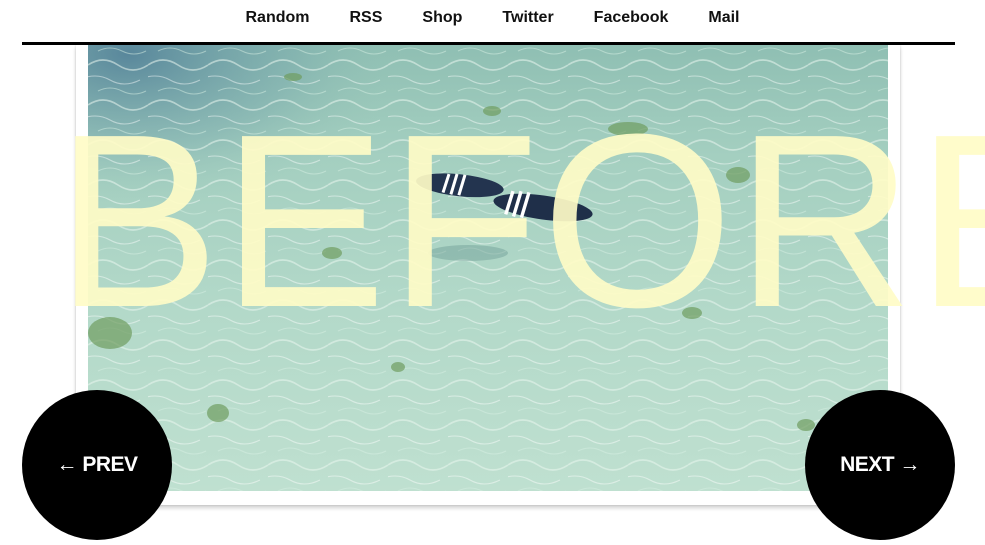 The height and width of the screenshot is (545, 985). What do you see at coordinates (723, 18) in the screenshot?
I see `nav-mail-link: Mail` at bounding box center [723, 18].